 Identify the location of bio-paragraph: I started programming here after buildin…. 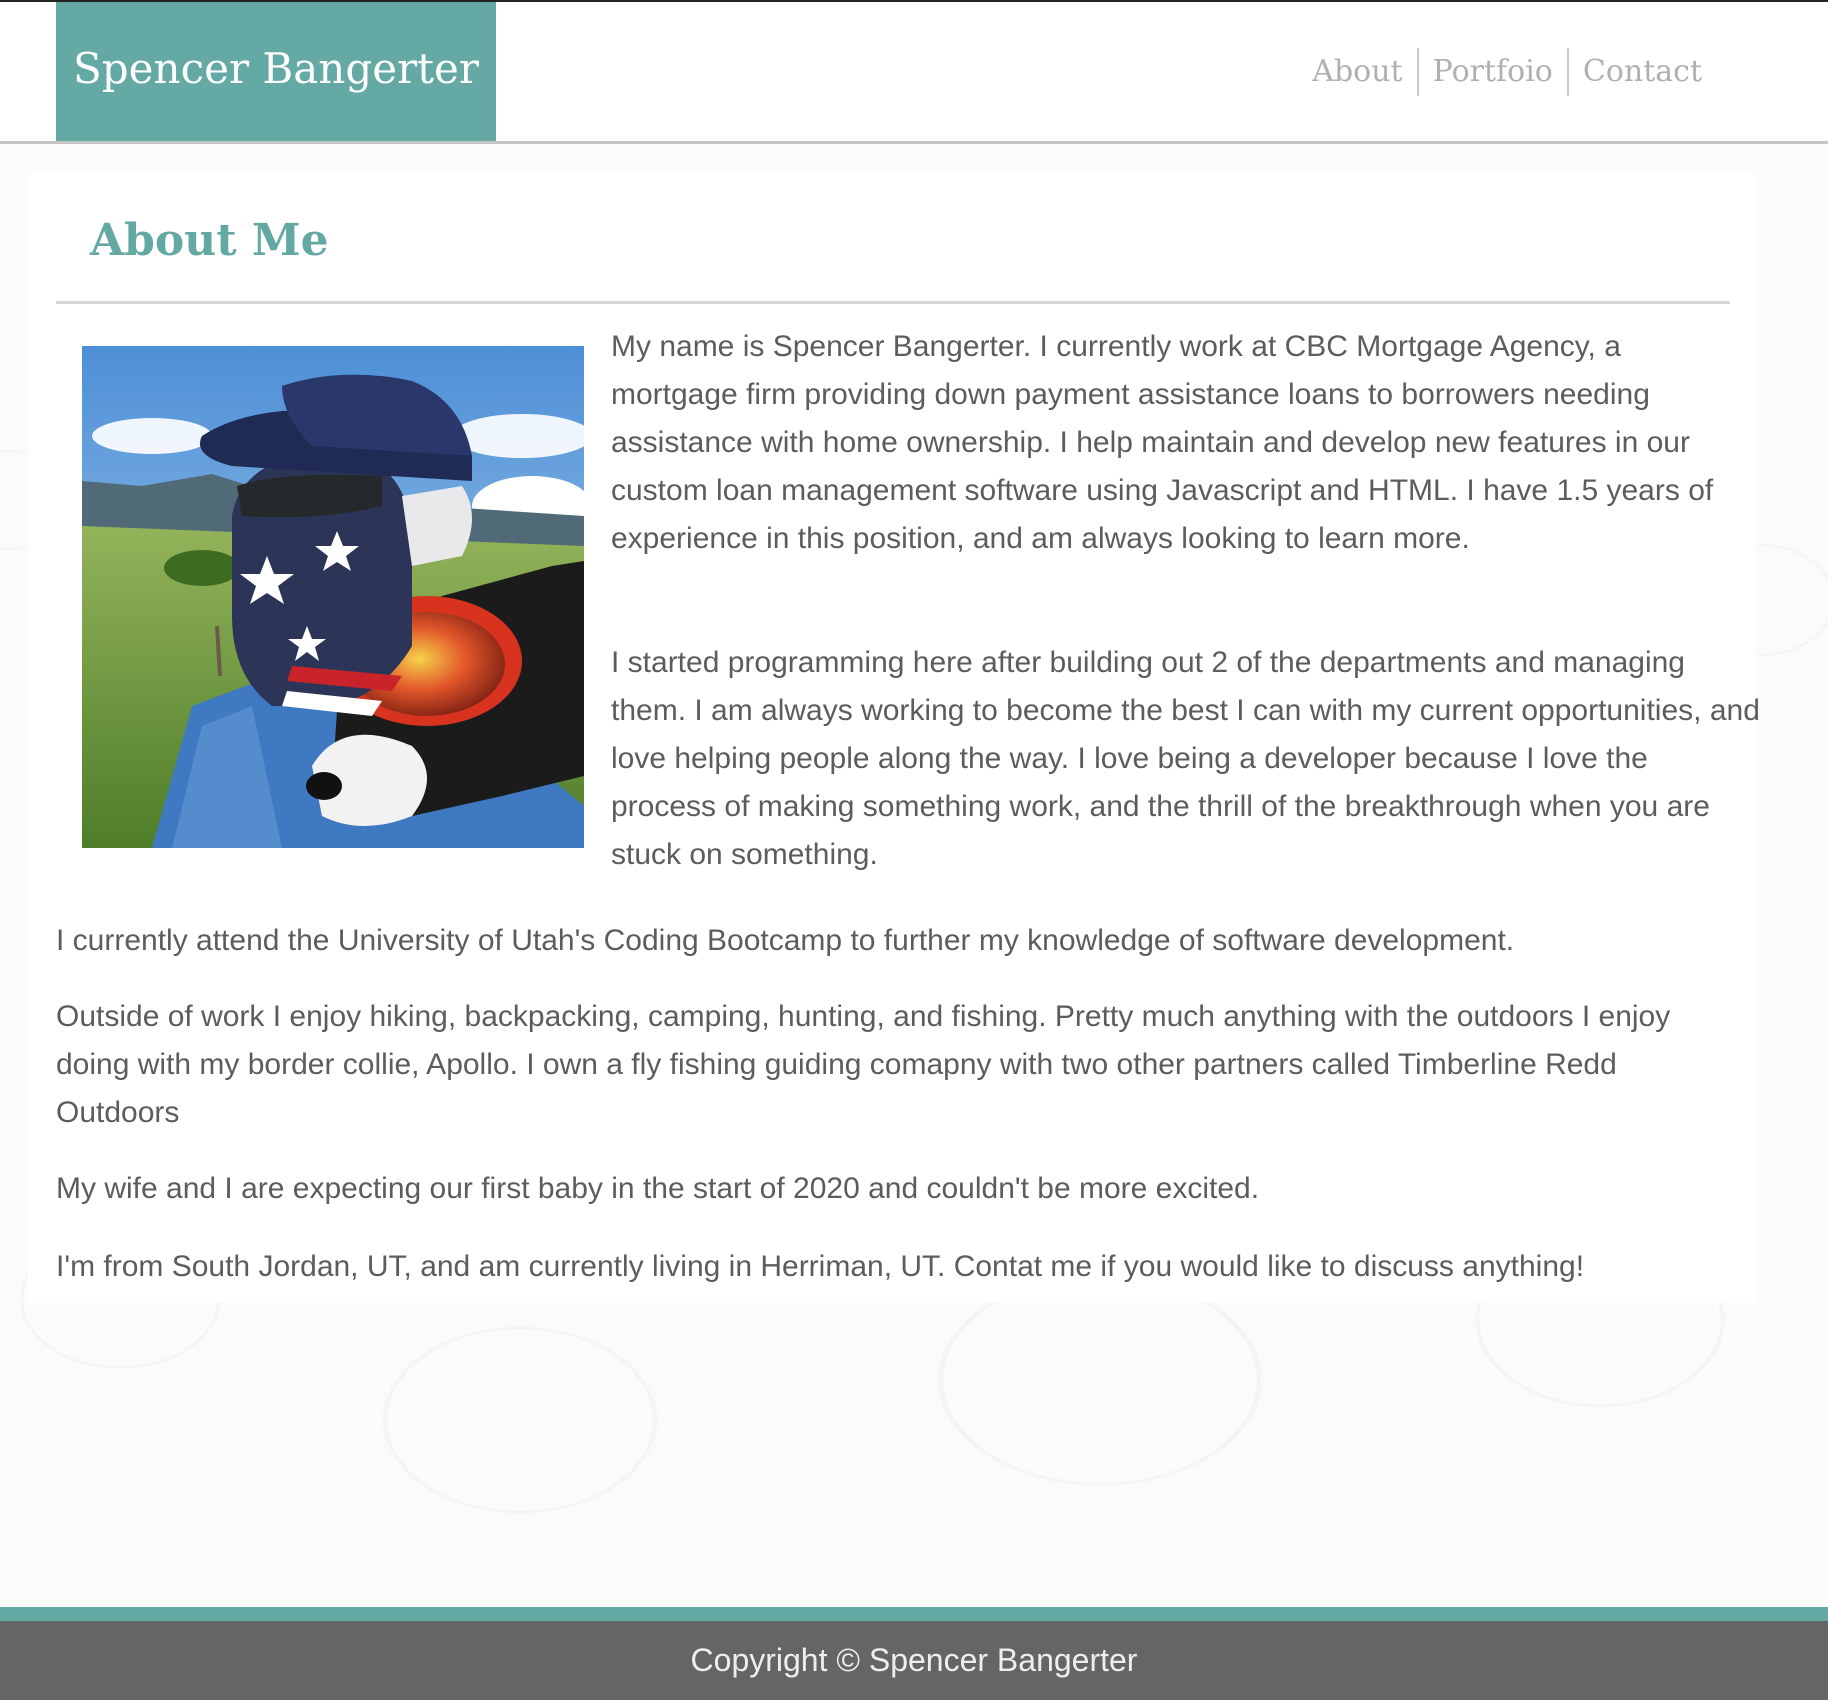
(1185, 758).